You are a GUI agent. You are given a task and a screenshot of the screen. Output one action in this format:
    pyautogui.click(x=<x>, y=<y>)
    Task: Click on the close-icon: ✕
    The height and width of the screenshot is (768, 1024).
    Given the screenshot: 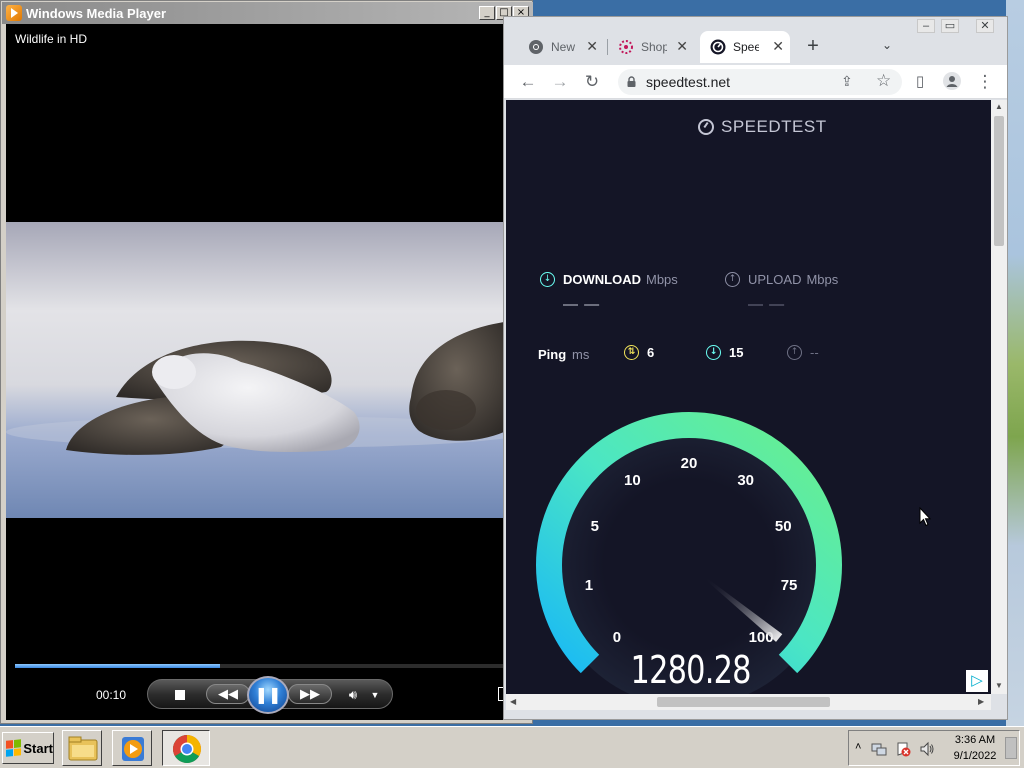 What is the action you would take?
    pyautogui.click(x=985, y=26)
    